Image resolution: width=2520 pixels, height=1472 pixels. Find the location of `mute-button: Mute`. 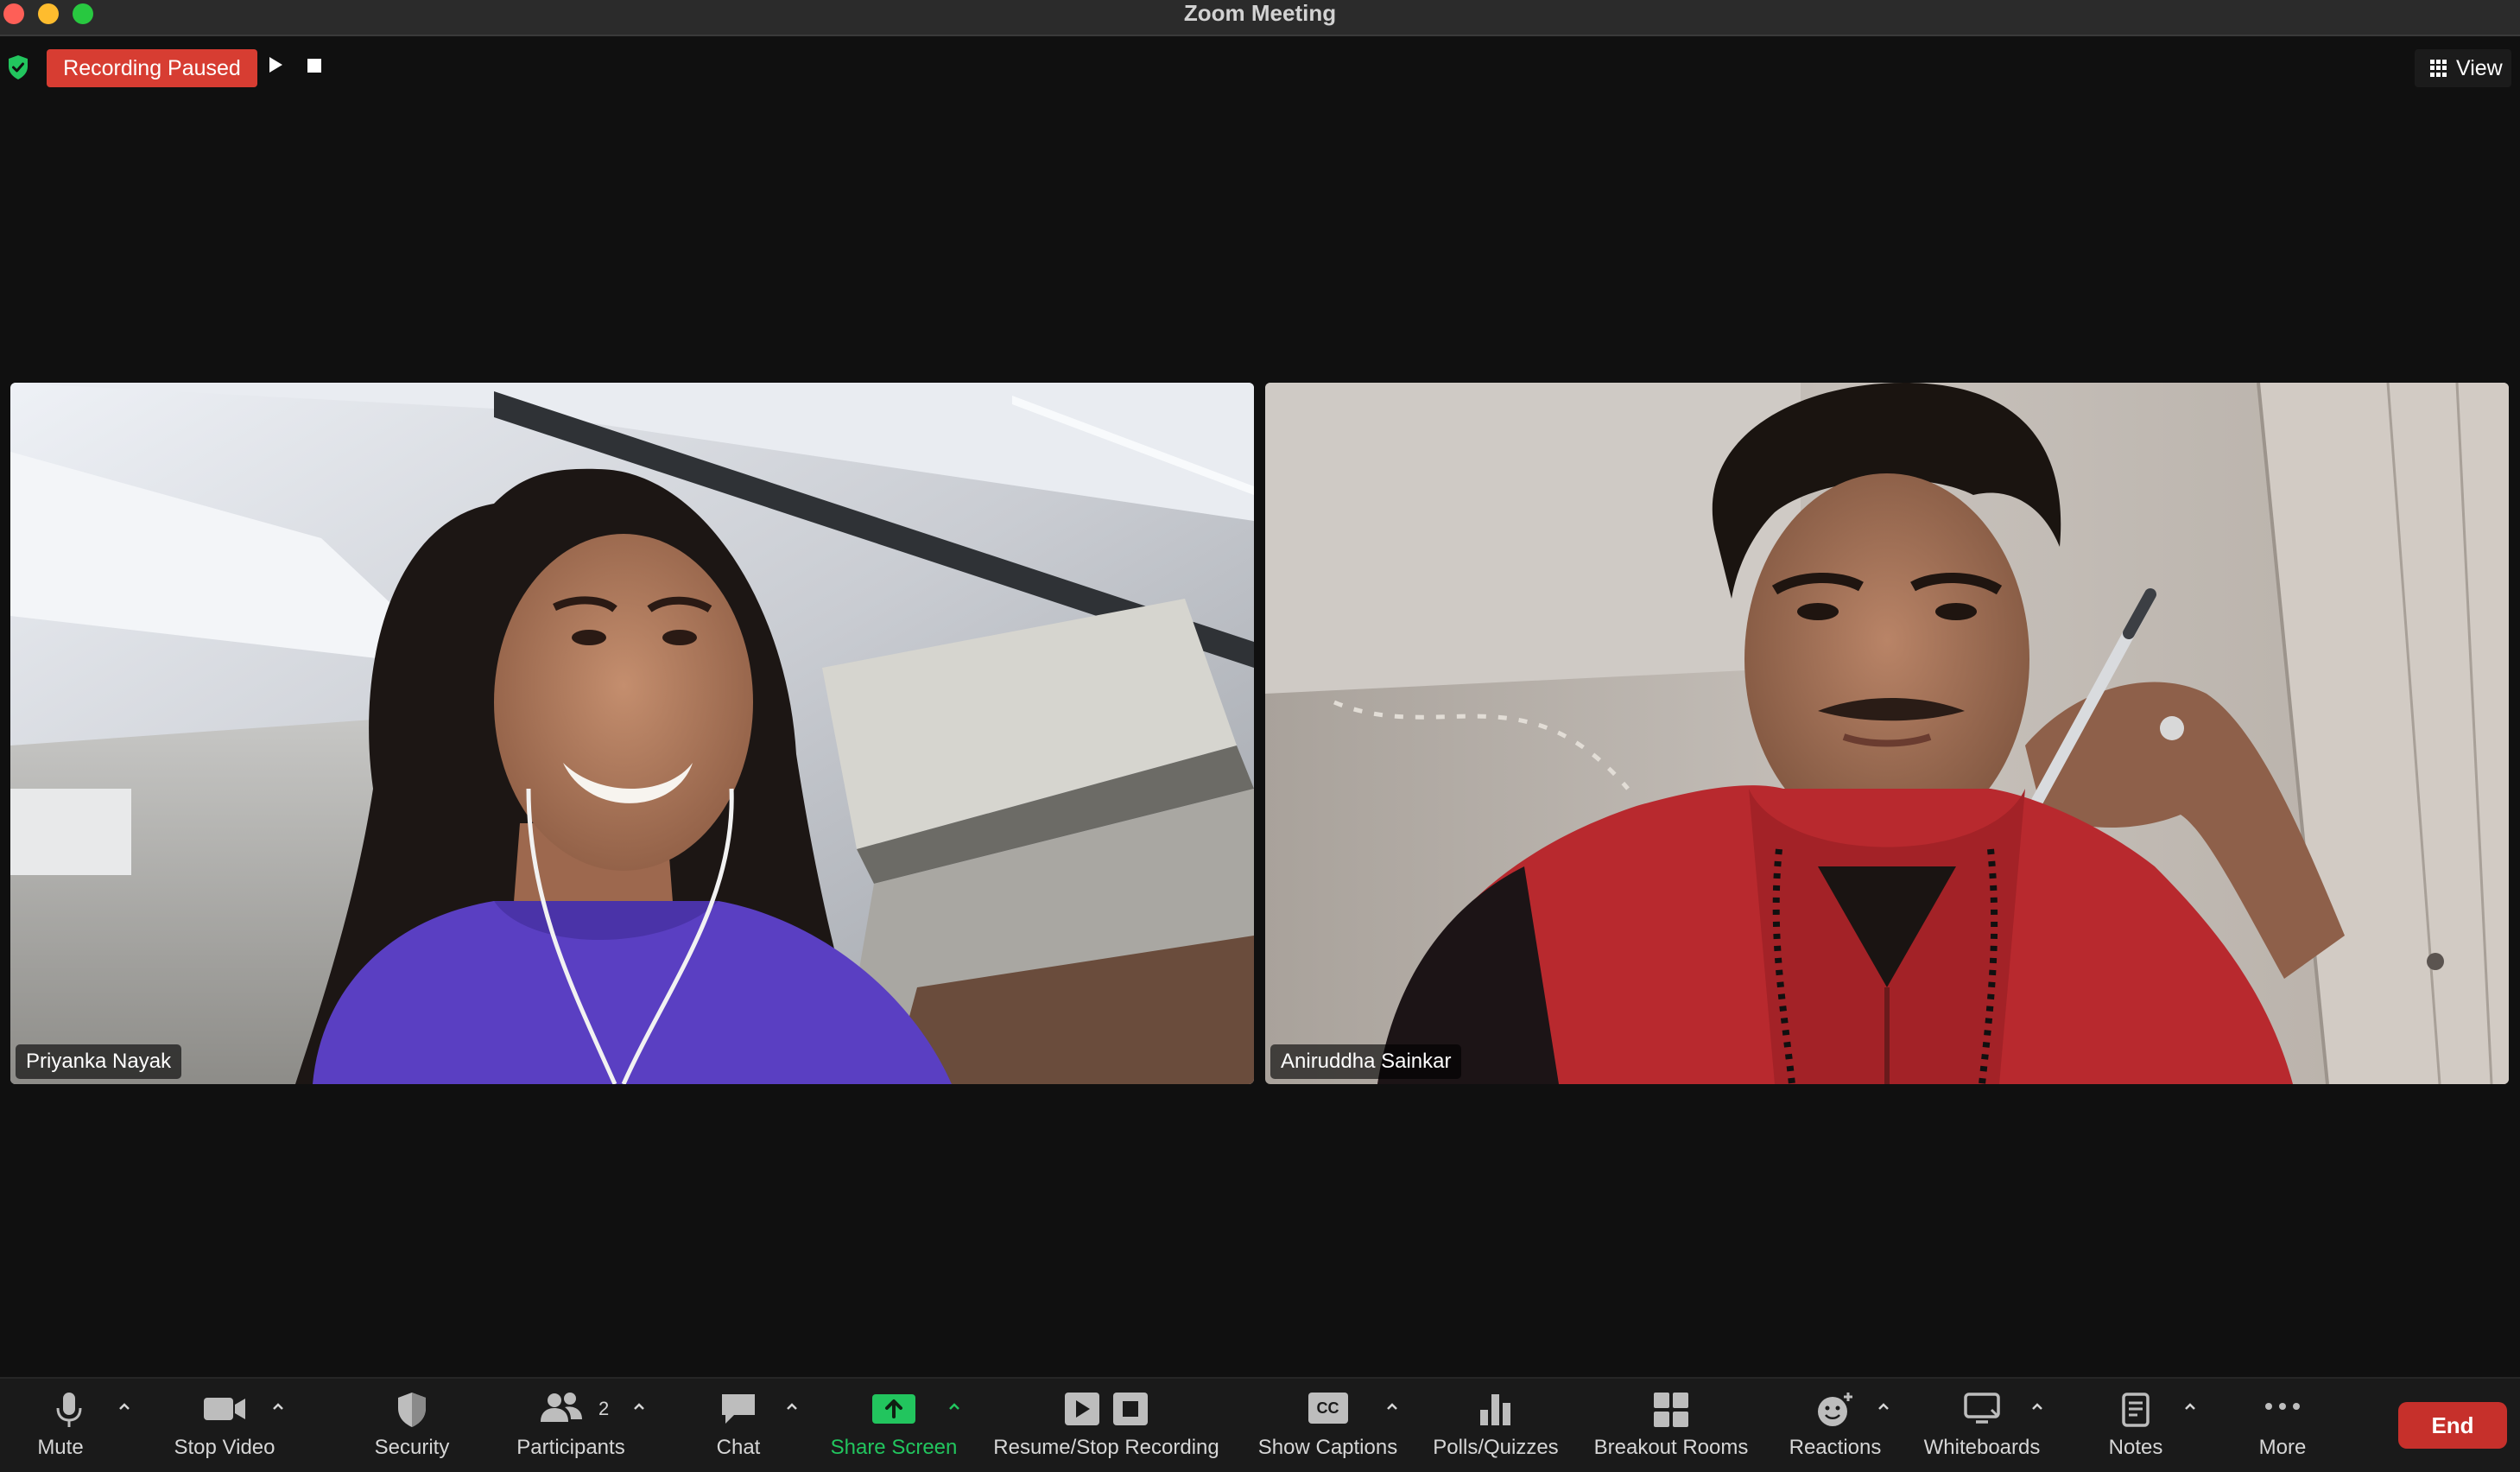

mute-button: Mute is located at coordinates (70, 1425).